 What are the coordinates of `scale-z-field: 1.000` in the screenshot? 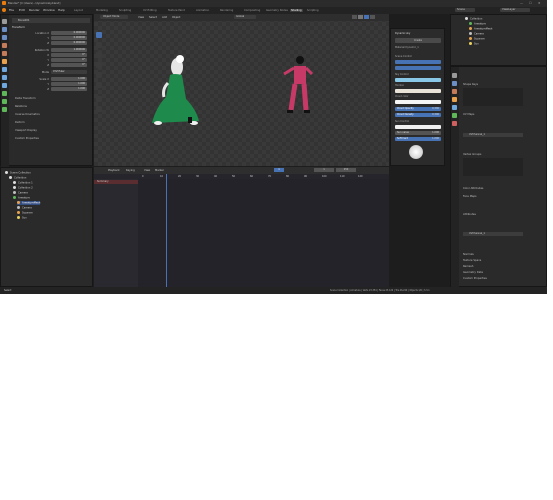 It's located at (69, 89).